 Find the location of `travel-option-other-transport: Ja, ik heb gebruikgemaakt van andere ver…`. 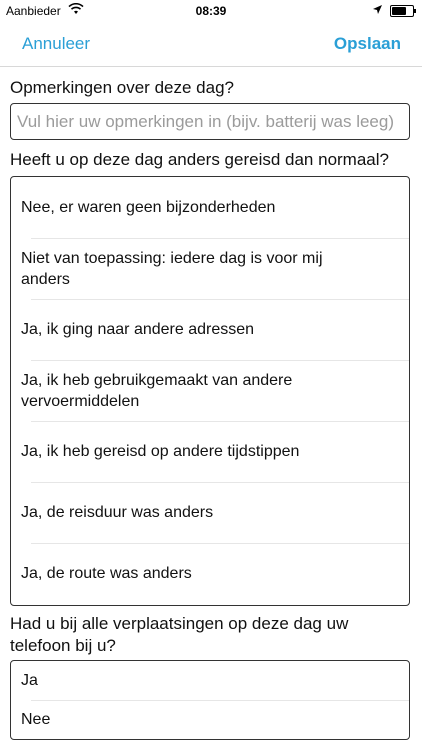

travel-option-other-transport: Ja, ik heb gebruikgemaakt van andere ver… is located at coordinates (210, 390).